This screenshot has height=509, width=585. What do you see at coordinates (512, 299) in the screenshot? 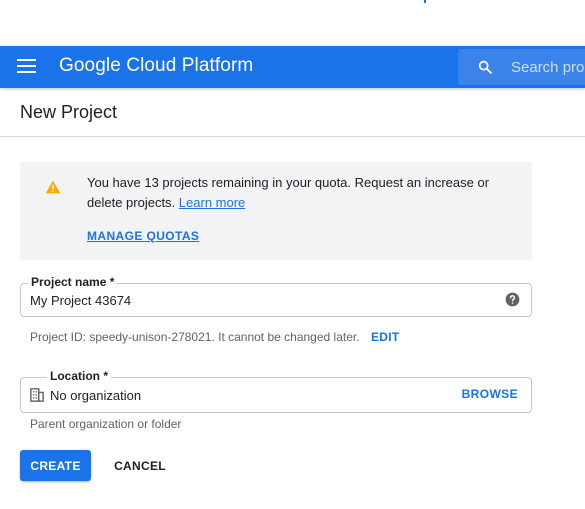
I see `help-icon` at bounding box center [512, 299].